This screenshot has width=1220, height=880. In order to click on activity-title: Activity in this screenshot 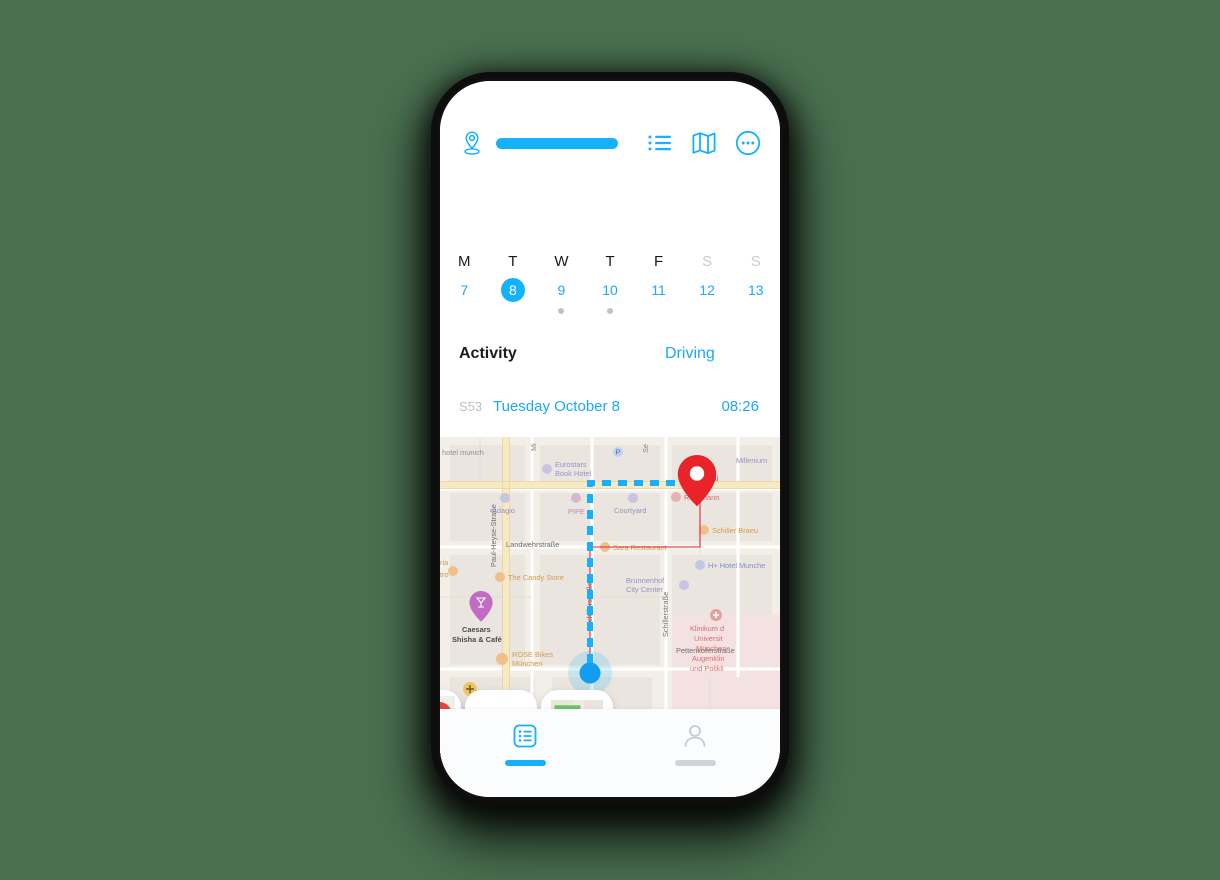, I will do `click(488, 353)`.